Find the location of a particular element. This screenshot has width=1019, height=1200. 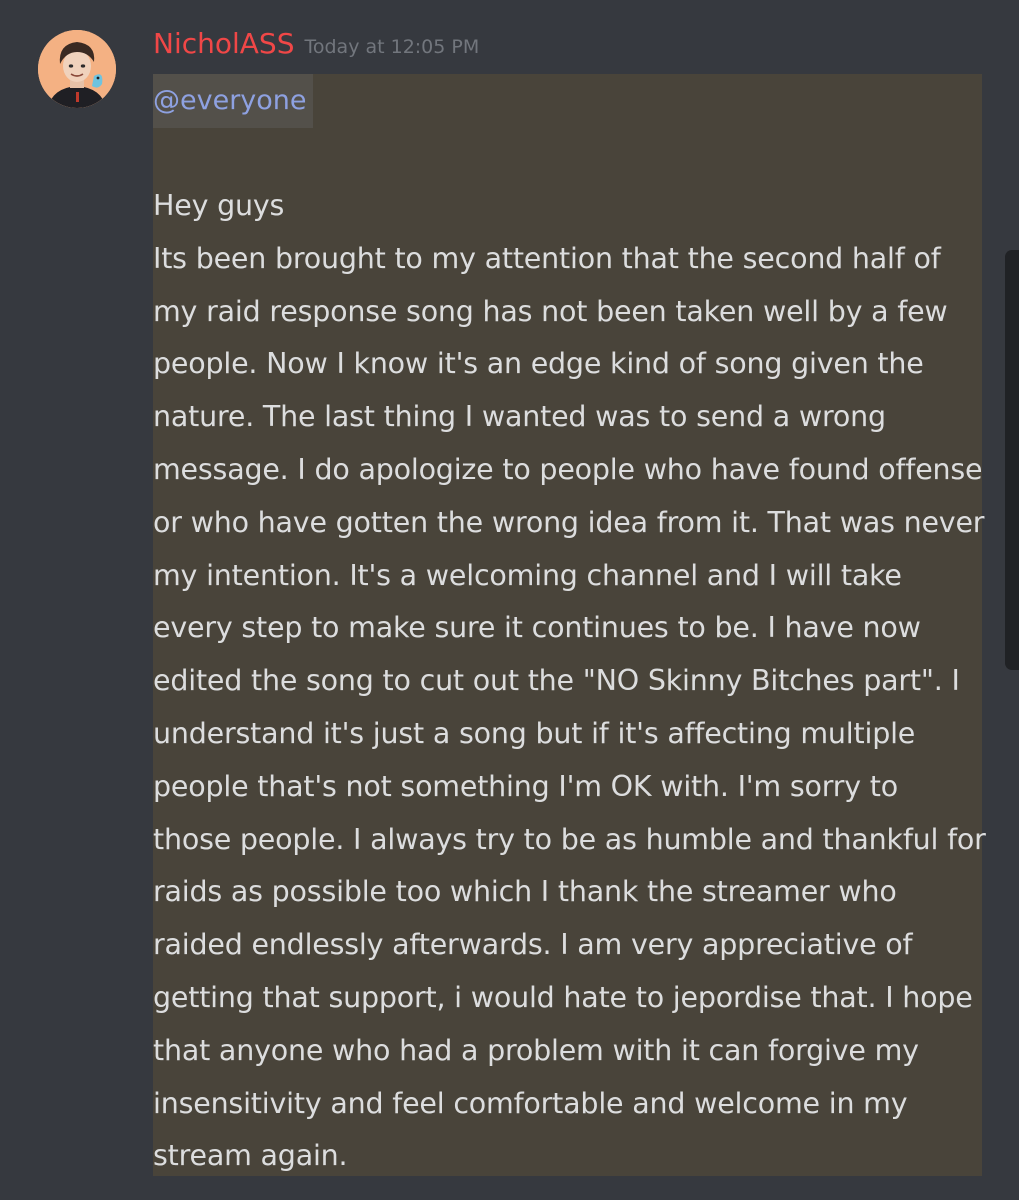

scrollbar is located at coordinates (1012, 460).